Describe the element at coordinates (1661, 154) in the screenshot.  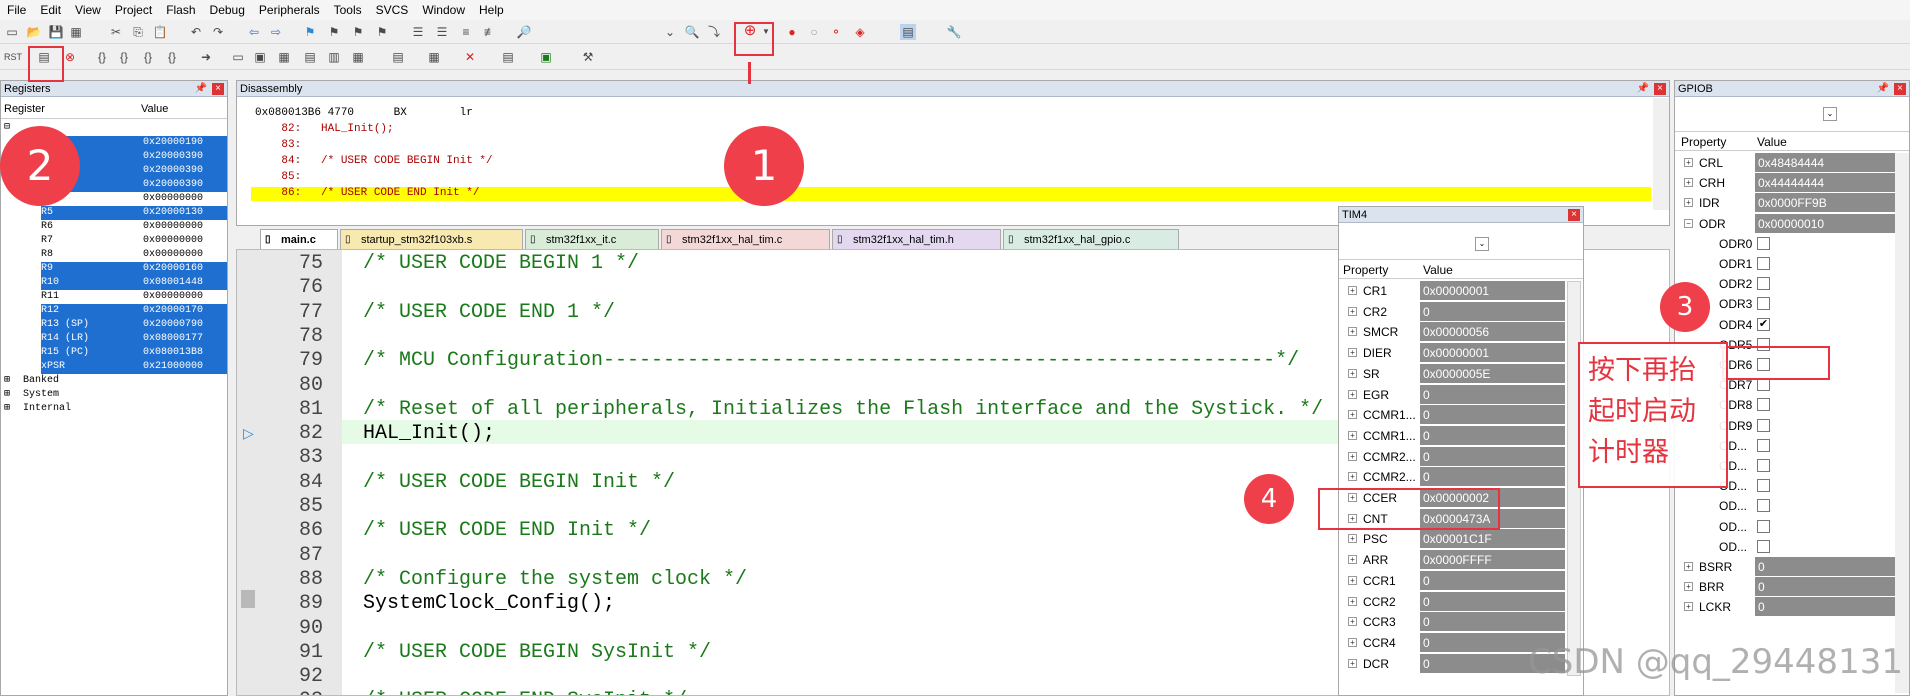
I see `disassembly-scrollbar` at that location.